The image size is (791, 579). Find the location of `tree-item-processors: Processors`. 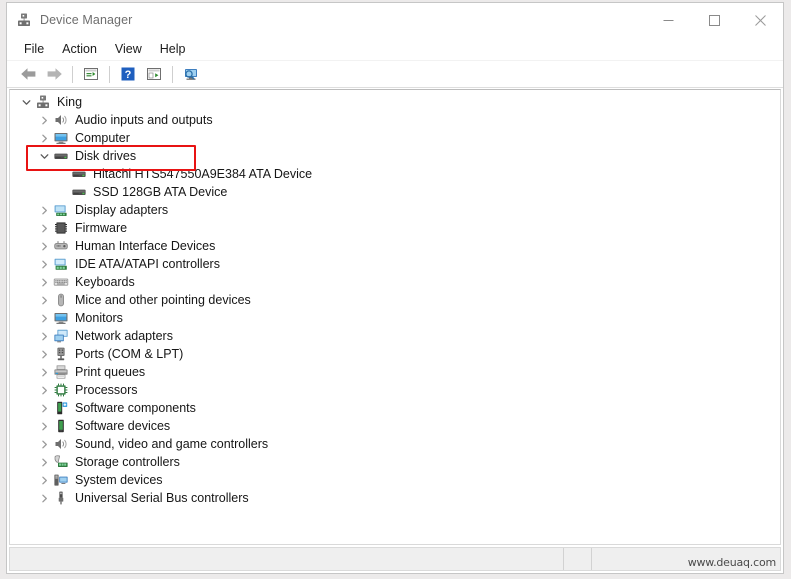

tree-item-processors: Processors is located at coordinates (395, 390).